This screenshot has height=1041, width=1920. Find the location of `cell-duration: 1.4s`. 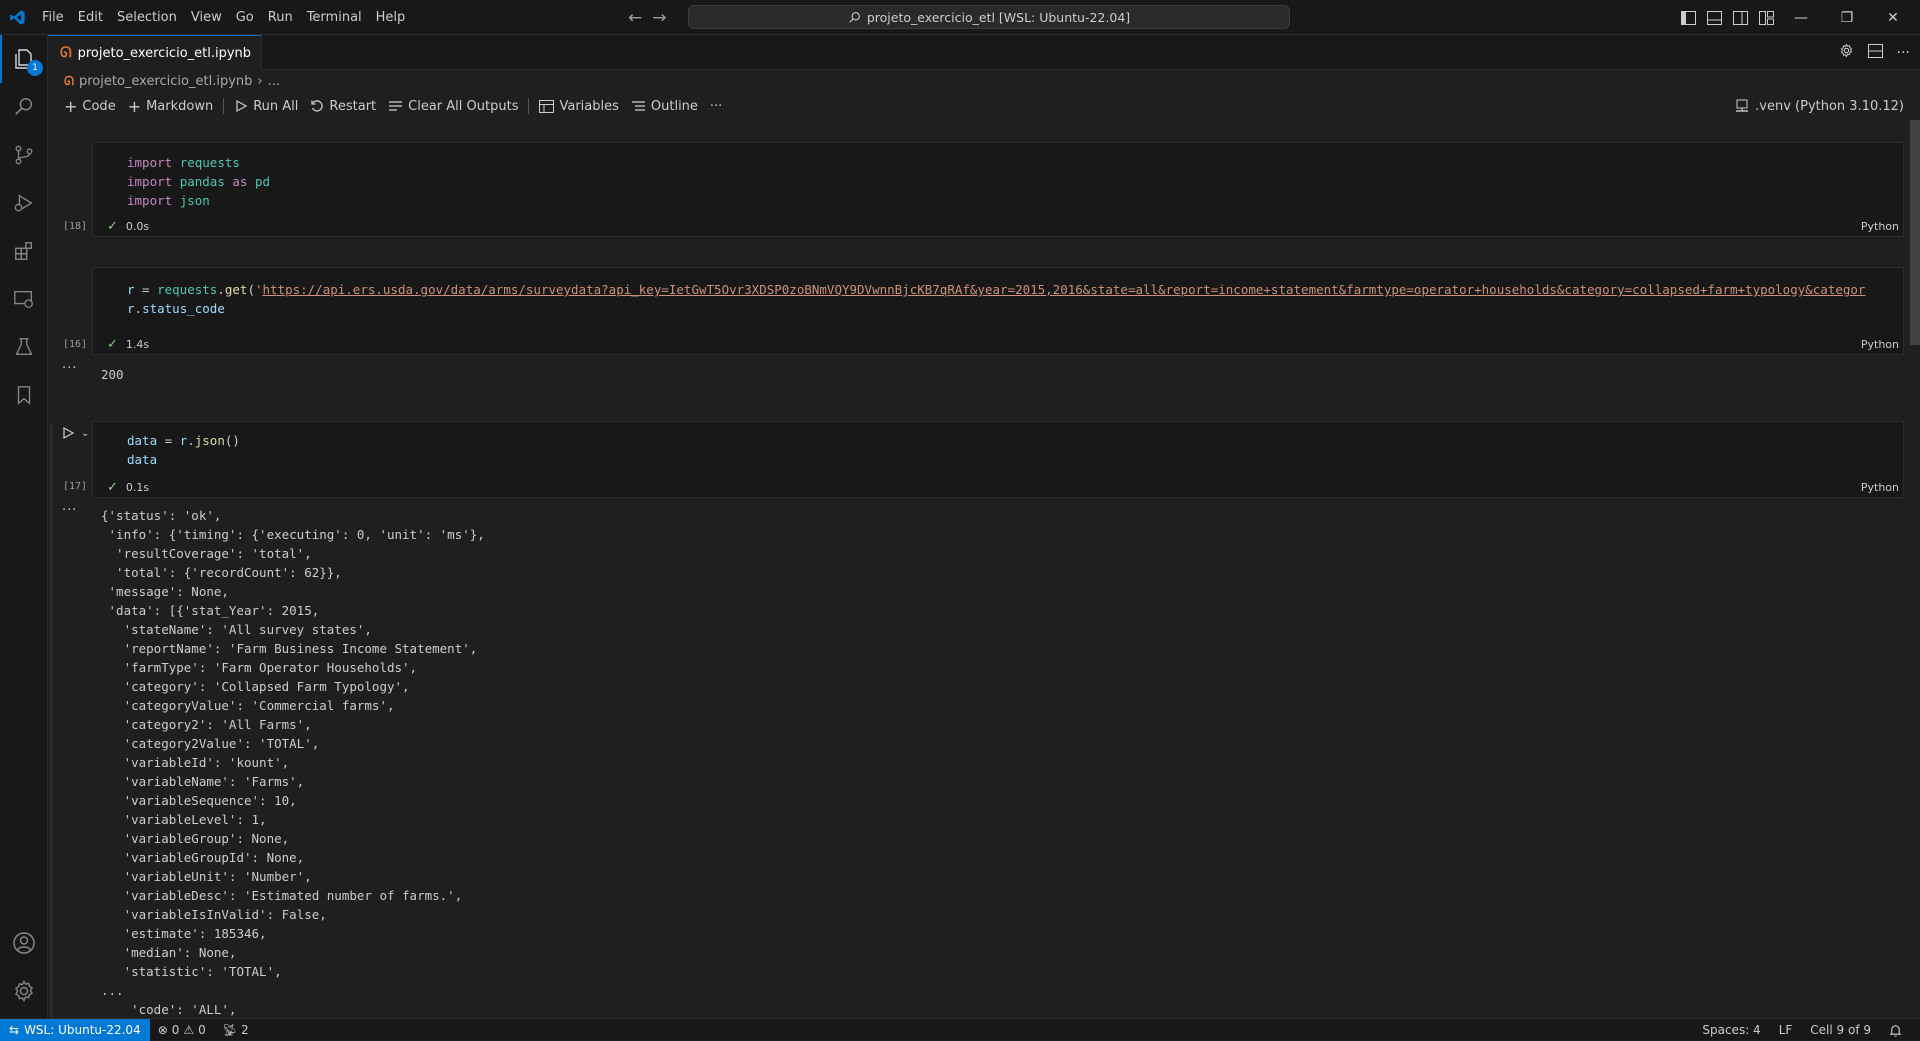

cell-duration: 1.4s is located at coordinates (137, 344).